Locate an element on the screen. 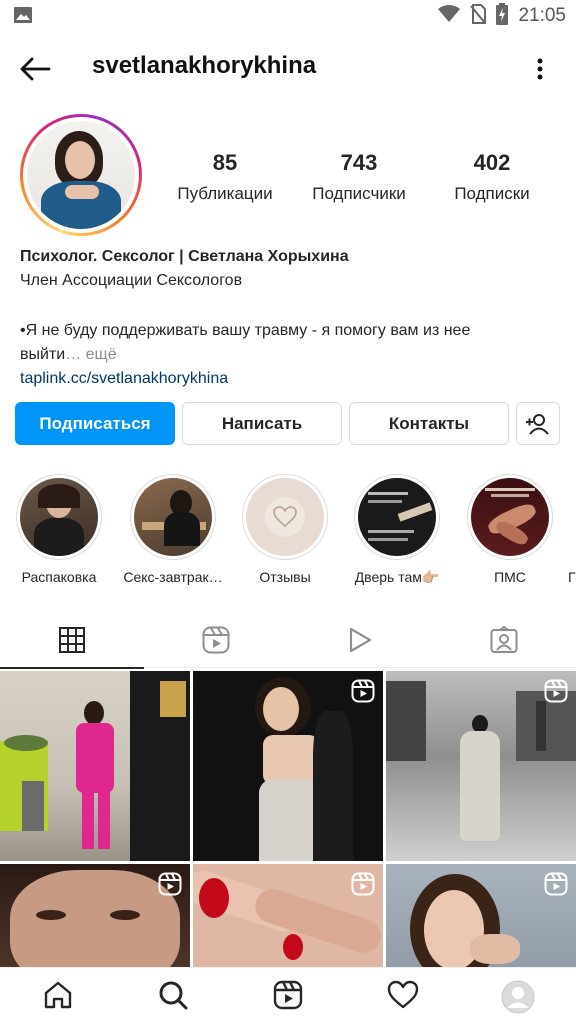 This screenshot has height=1024, width=576. highlight-label: Отзывы is located at coordinates (285, 577).